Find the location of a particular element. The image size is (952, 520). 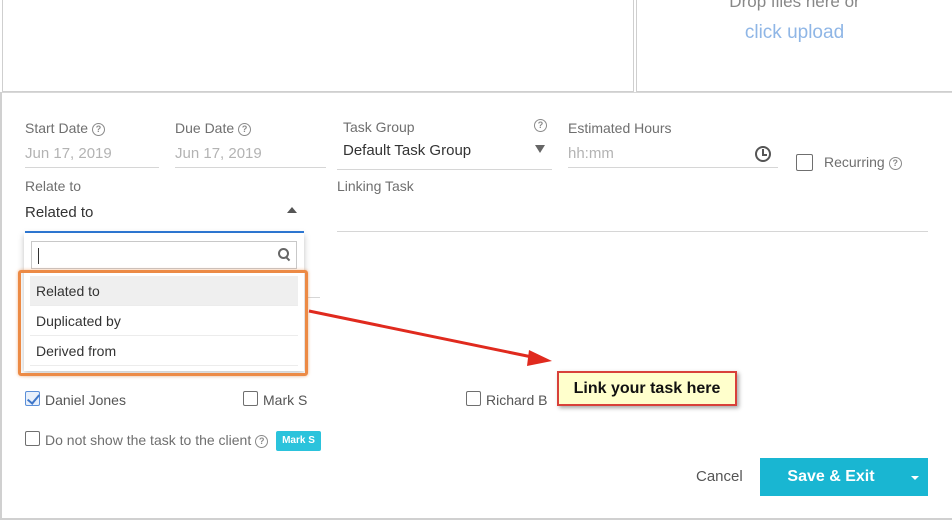

start-date-underline is located at coordinates (92, 167).